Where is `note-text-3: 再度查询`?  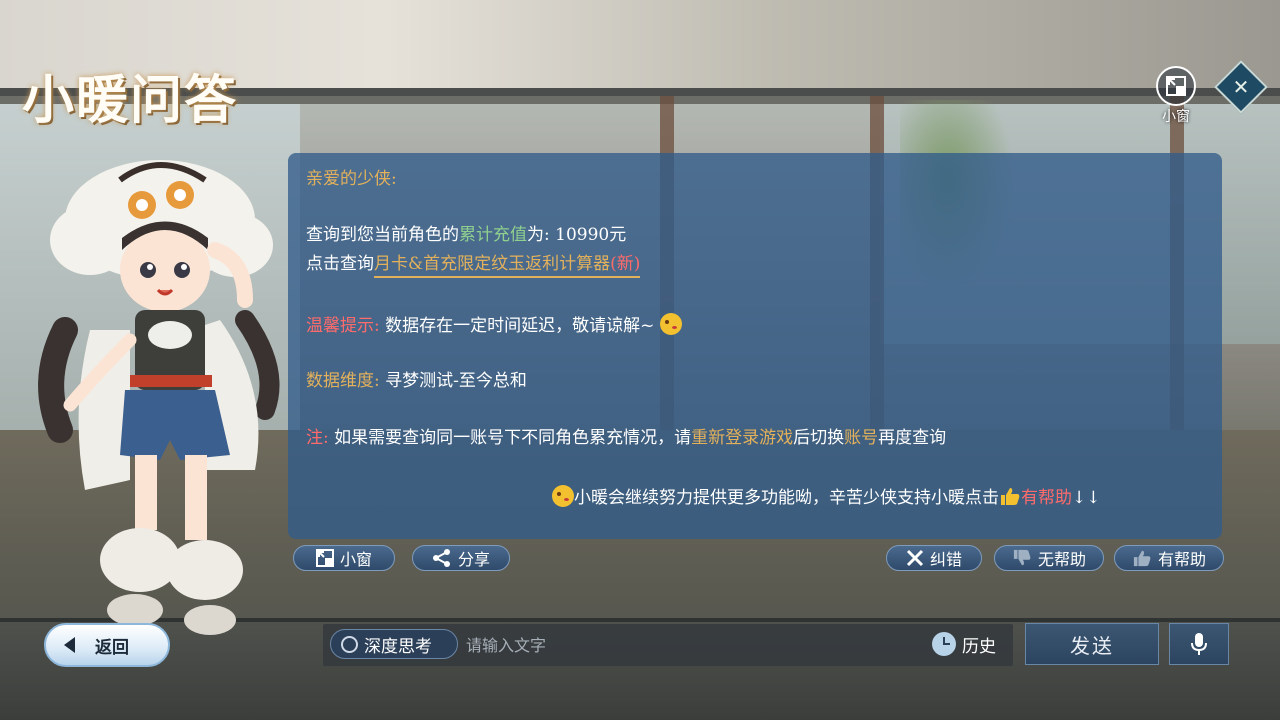 note-text-3: 再度查询 is located at coordinates (912, 438).